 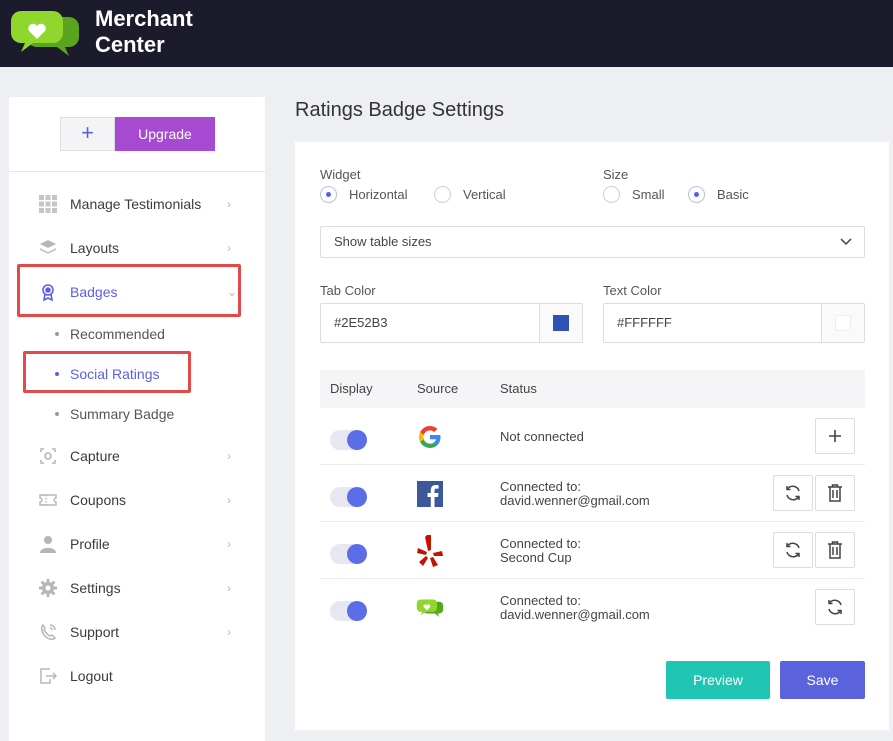 I want to click on sidebar-actions: + Upgrade, so click(x=137, y=134).